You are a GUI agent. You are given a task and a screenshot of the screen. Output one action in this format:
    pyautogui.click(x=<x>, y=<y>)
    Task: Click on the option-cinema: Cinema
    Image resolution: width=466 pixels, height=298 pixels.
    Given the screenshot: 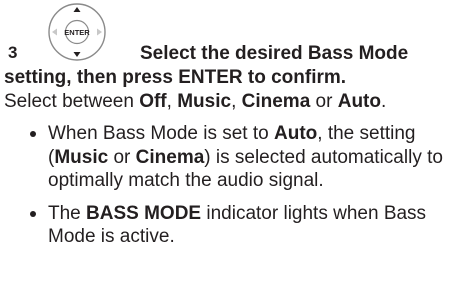 What is the action you would take?
    pyautogui.click(x=276, y=101)
    